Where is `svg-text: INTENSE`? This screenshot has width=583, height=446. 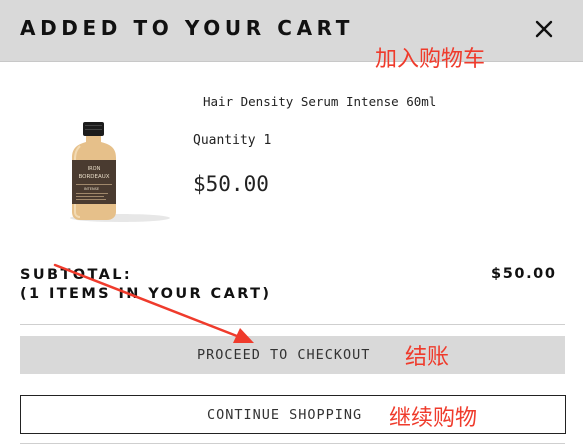
svg-text: INTENSE is located at coordinates (91, 189).